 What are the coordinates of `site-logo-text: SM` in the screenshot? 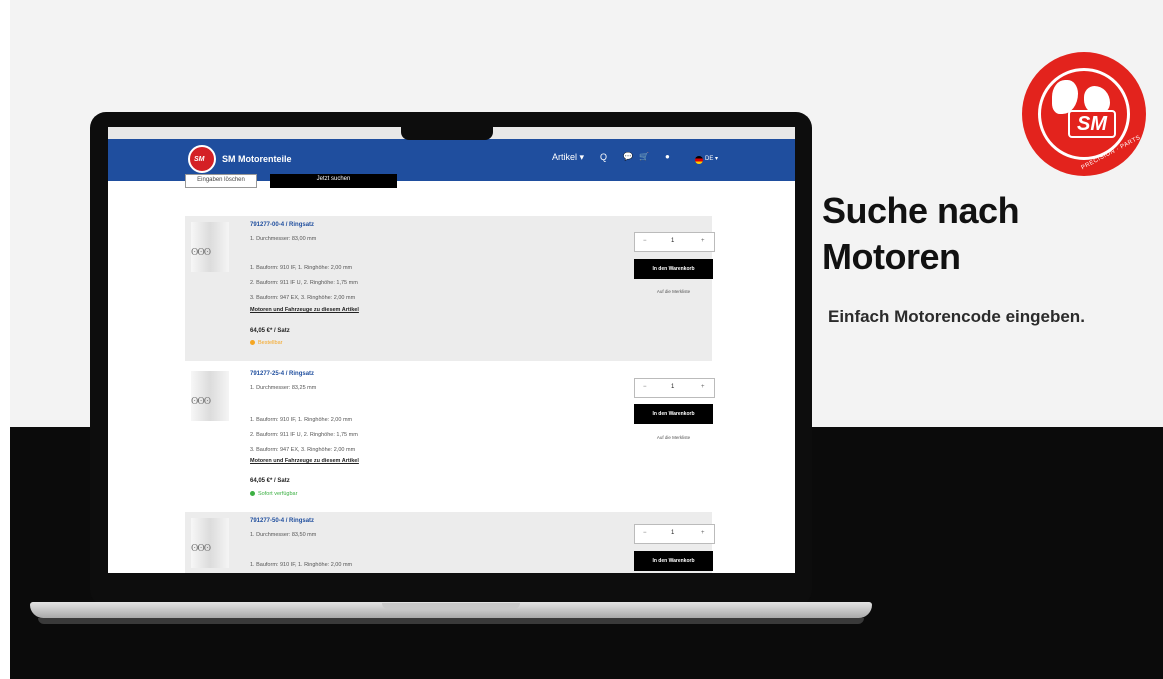 It's located at (199, 159).